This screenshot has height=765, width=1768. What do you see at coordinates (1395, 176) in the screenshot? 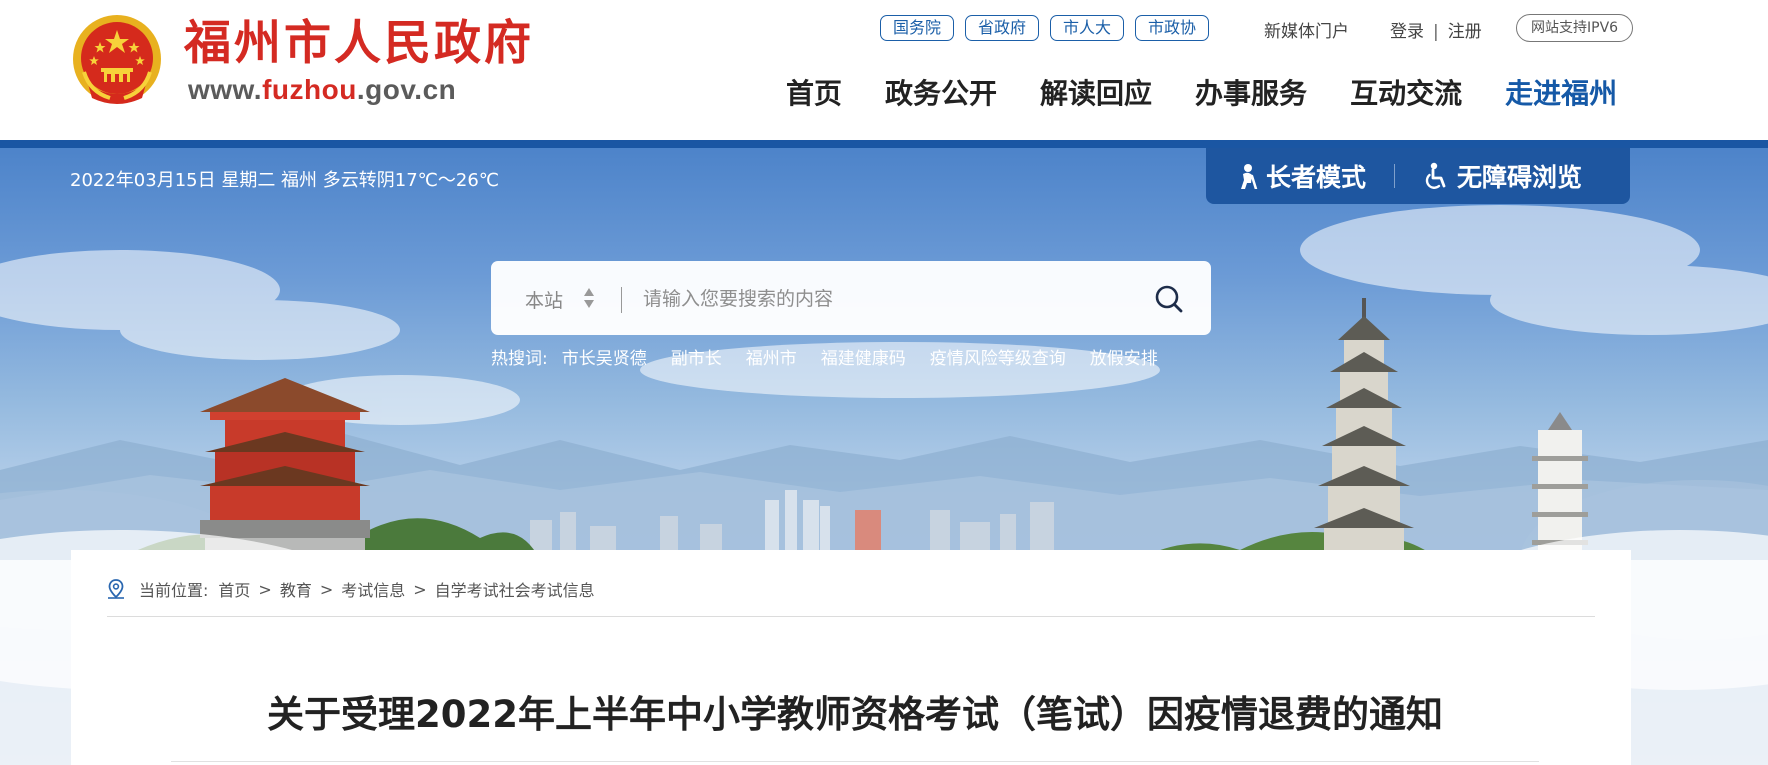
I see `mode-divider` at bounding box center [1395, 176].